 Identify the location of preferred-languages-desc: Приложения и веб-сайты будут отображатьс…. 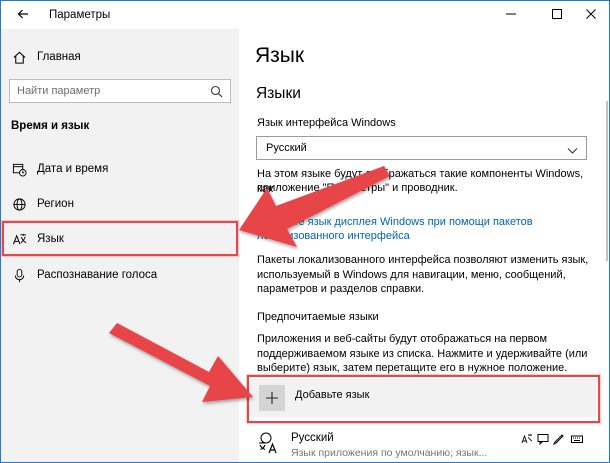
(422, 353).